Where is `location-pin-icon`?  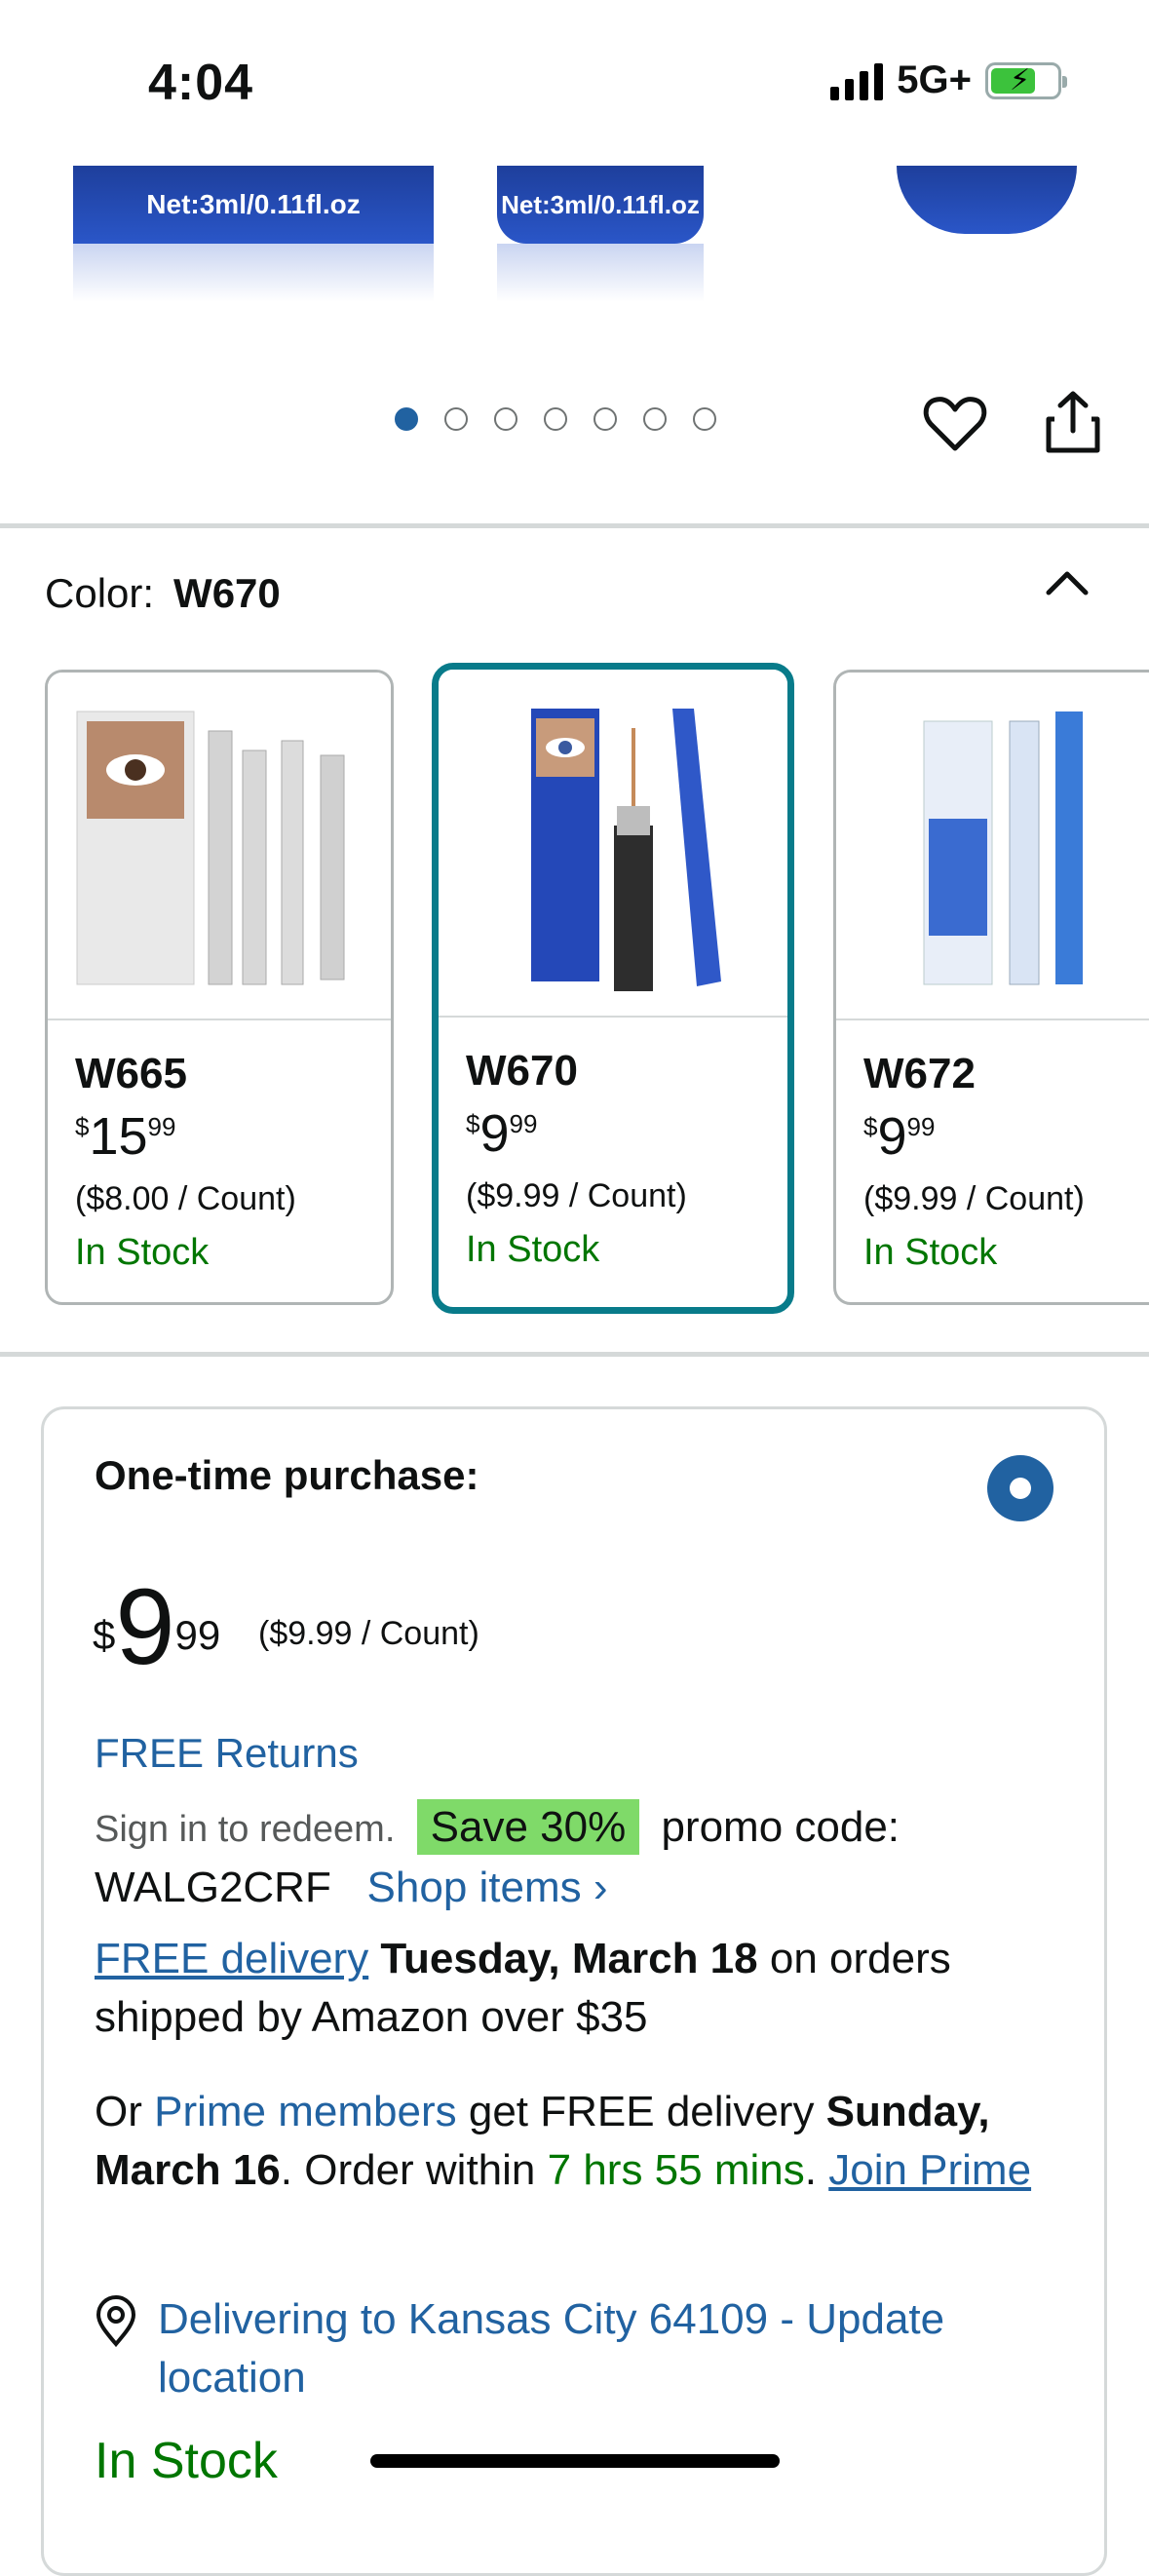
location-pin-icon is located at coordinates (116, 2321).